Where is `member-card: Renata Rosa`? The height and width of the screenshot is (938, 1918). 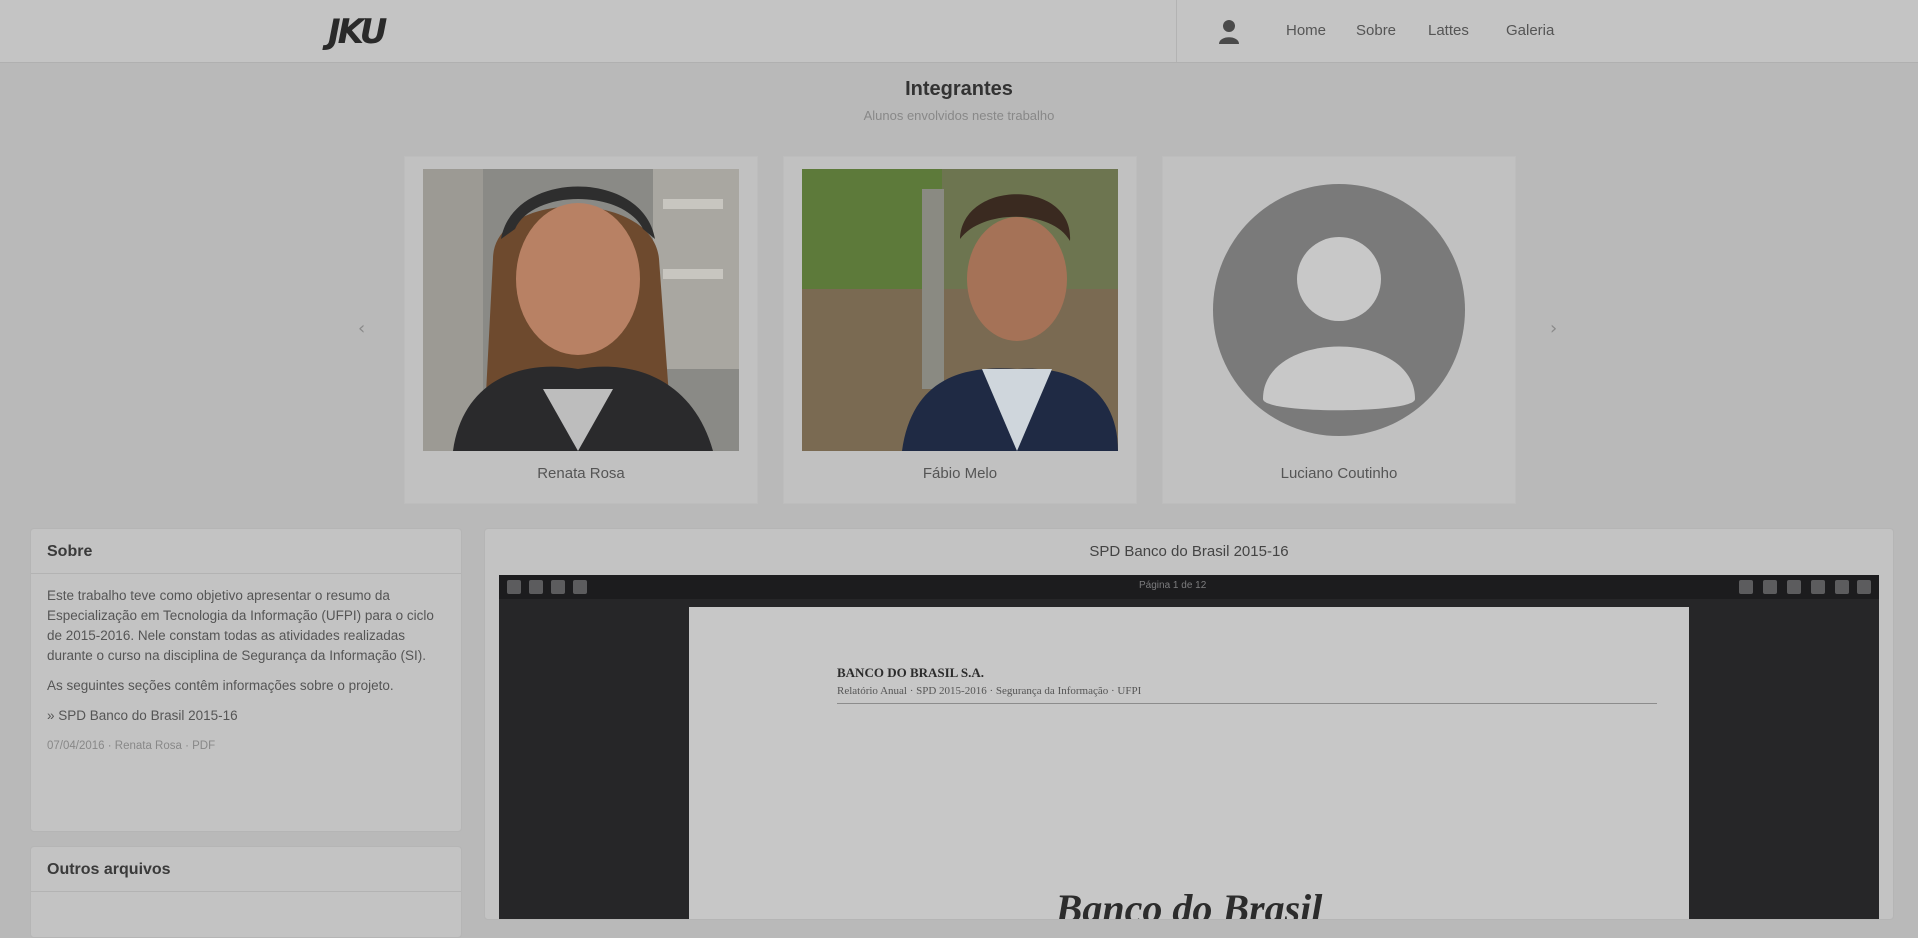 member-card: Renata Rosa is located at coordinates (581, 330).